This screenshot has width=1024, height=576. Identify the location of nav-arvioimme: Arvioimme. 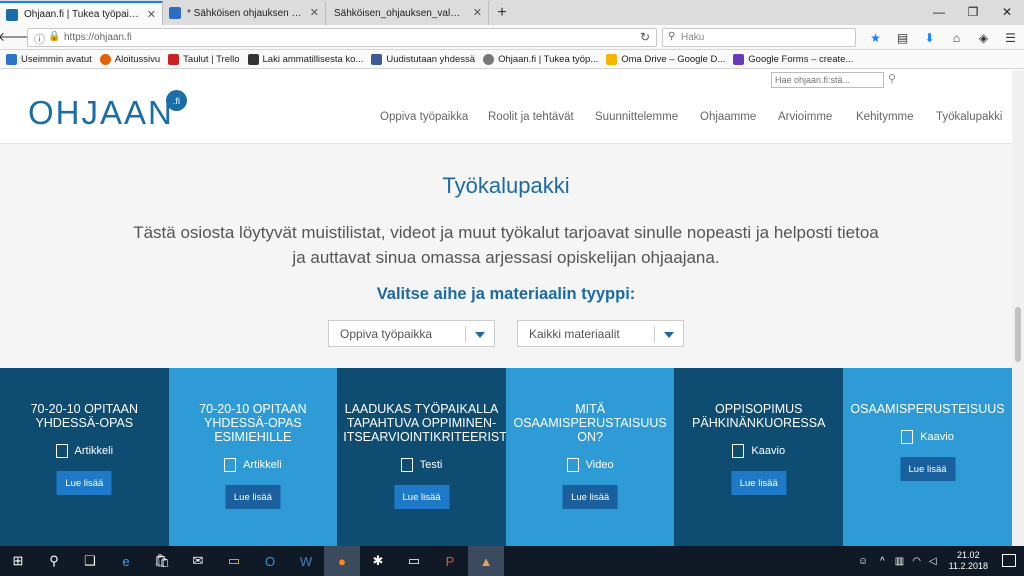
(805, 117).